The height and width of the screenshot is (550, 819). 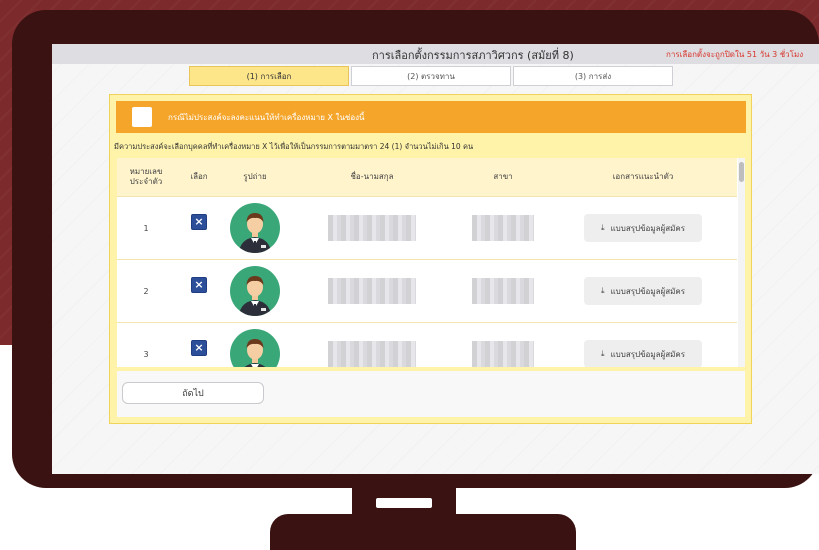 I want to click on step-label: (2) ตรวจทาน, so click(x=431, y=76).